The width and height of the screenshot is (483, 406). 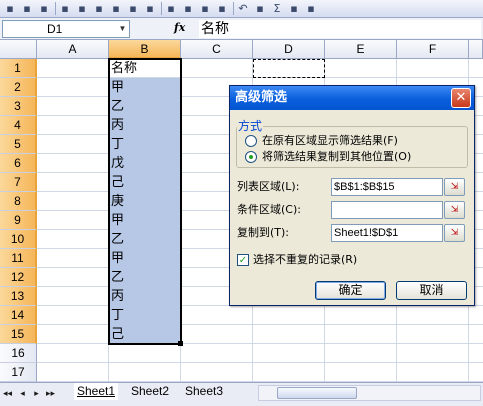 What do you see at coordinates (44, 8) in the screenshot?
I see `save-icon: ▪` at bounding box center [44, 8].